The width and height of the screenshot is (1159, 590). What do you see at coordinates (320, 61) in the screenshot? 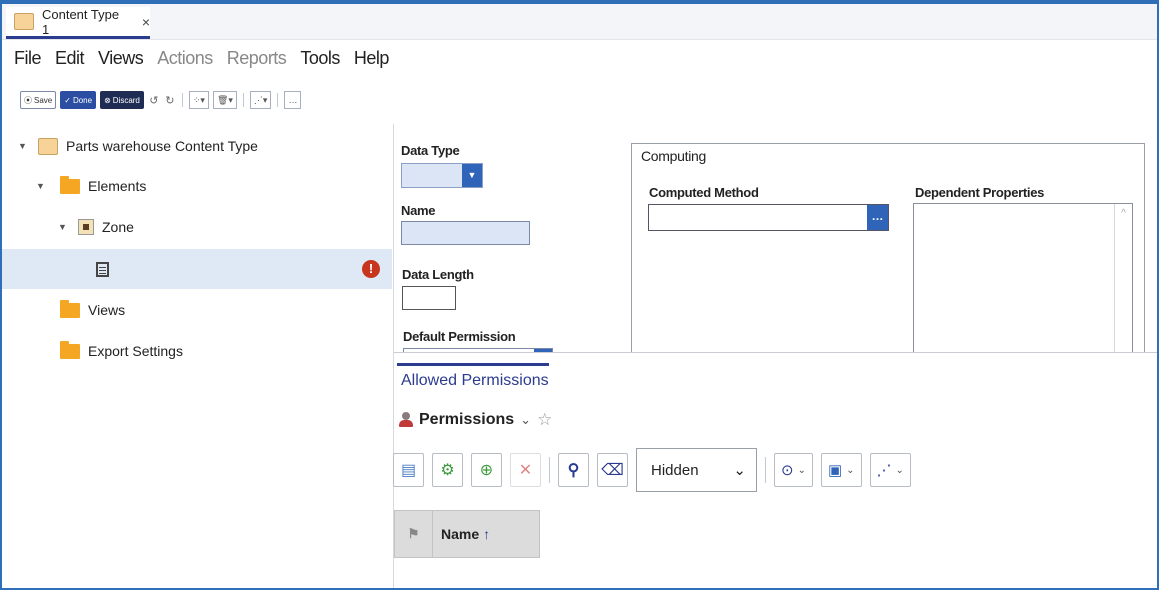
I see `menu-tools: Tools` at bounding box center [320, 61].